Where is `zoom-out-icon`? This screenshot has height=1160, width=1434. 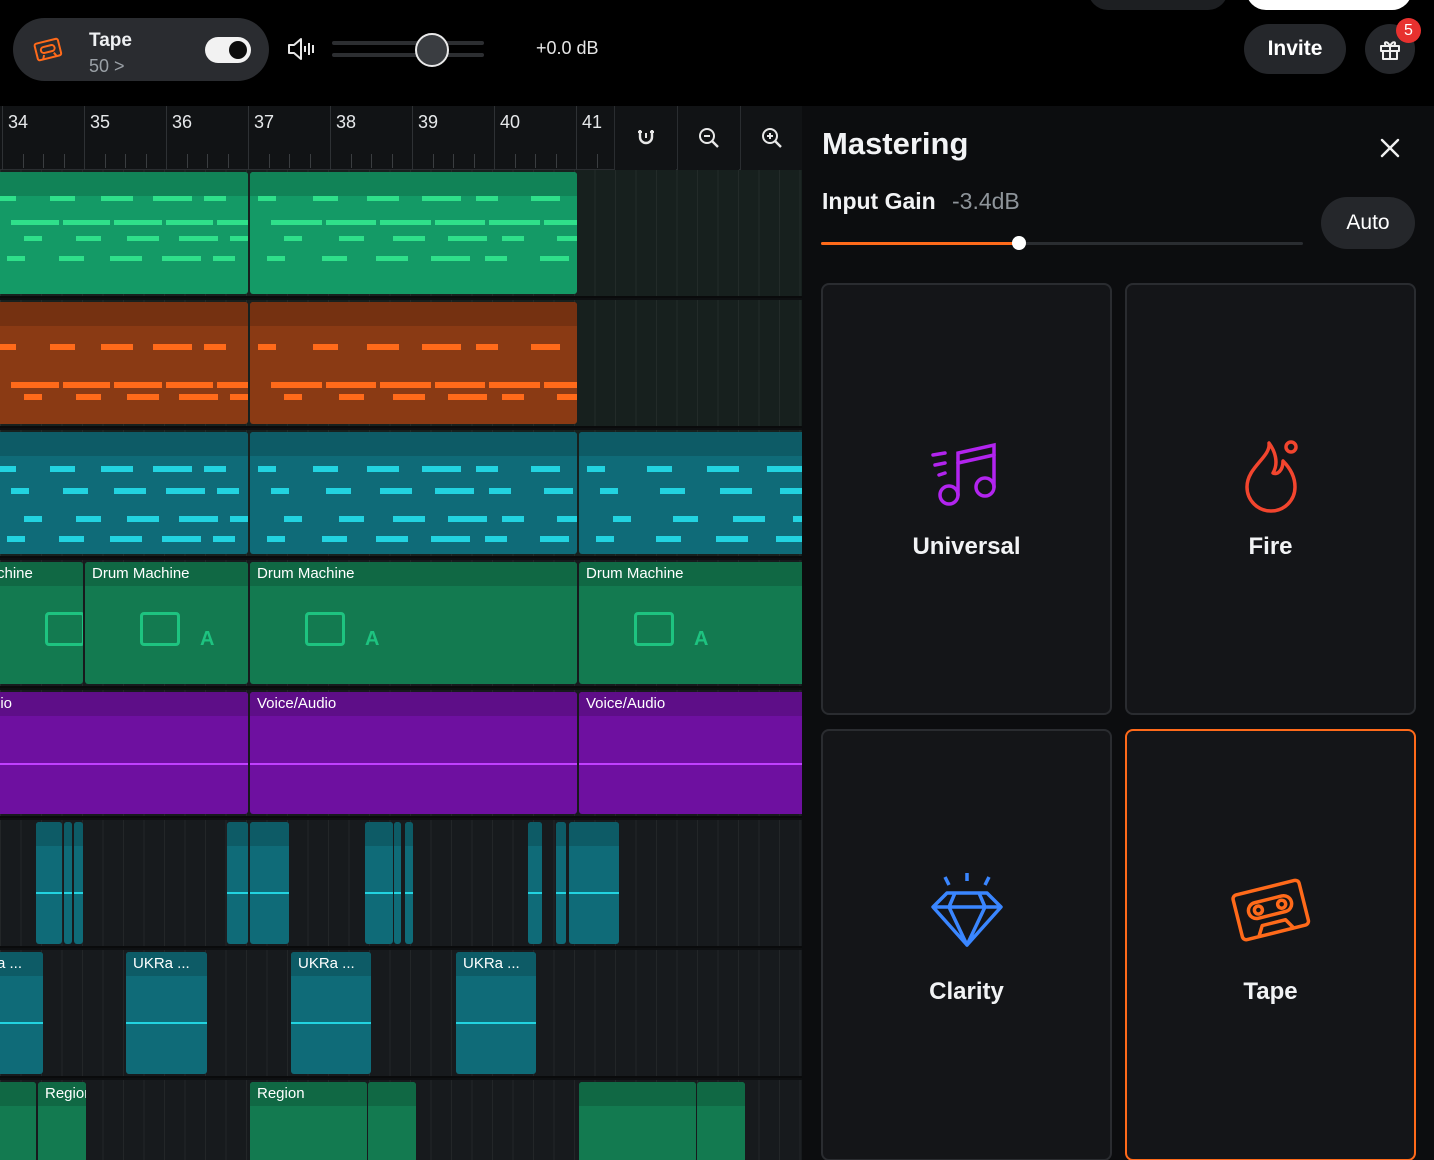
zoom-out-icon is located at coordinates (708, 138).